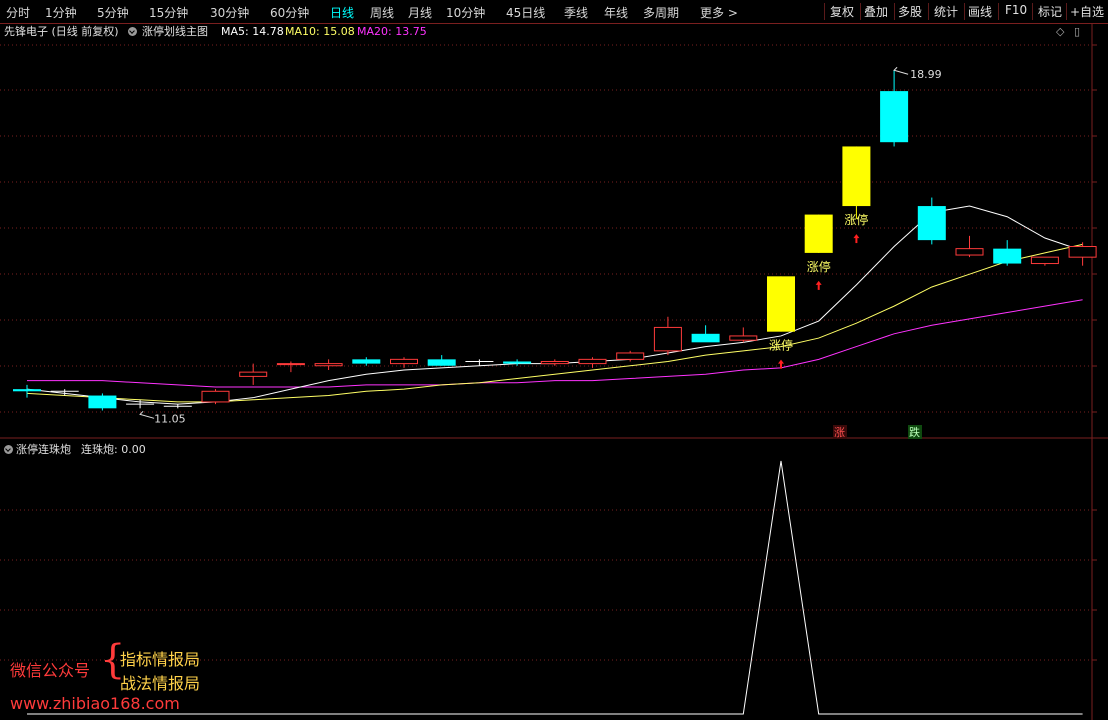 This screenshot has height=720, width=1108. Describe the element at coordinates (901, 70) in the screenshot. I see `high-pointer` at that location.